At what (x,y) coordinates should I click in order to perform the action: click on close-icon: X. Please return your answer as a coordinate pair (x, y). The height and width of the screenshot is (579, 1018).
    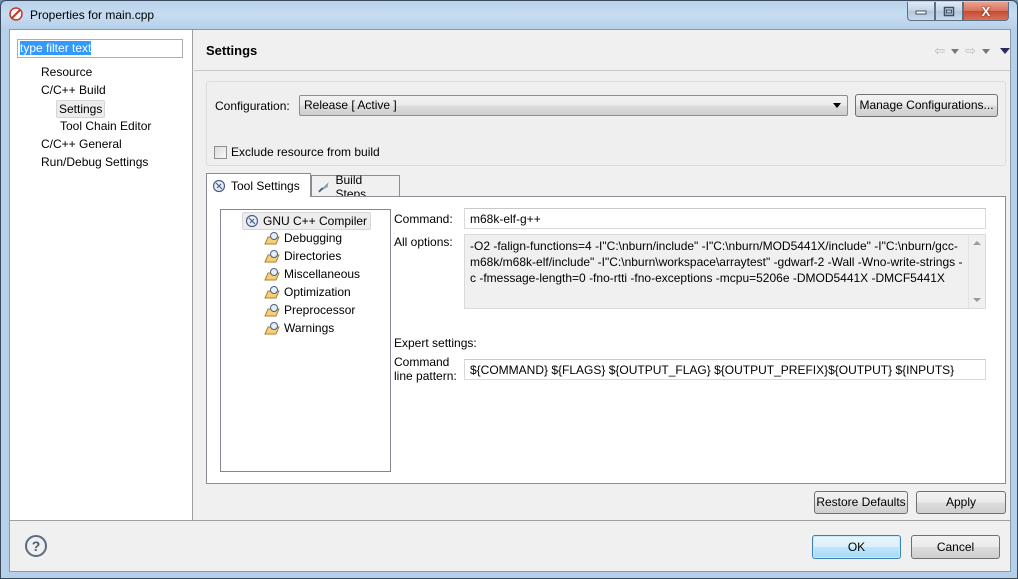
    Looking at the image, I should click on (986, 11).